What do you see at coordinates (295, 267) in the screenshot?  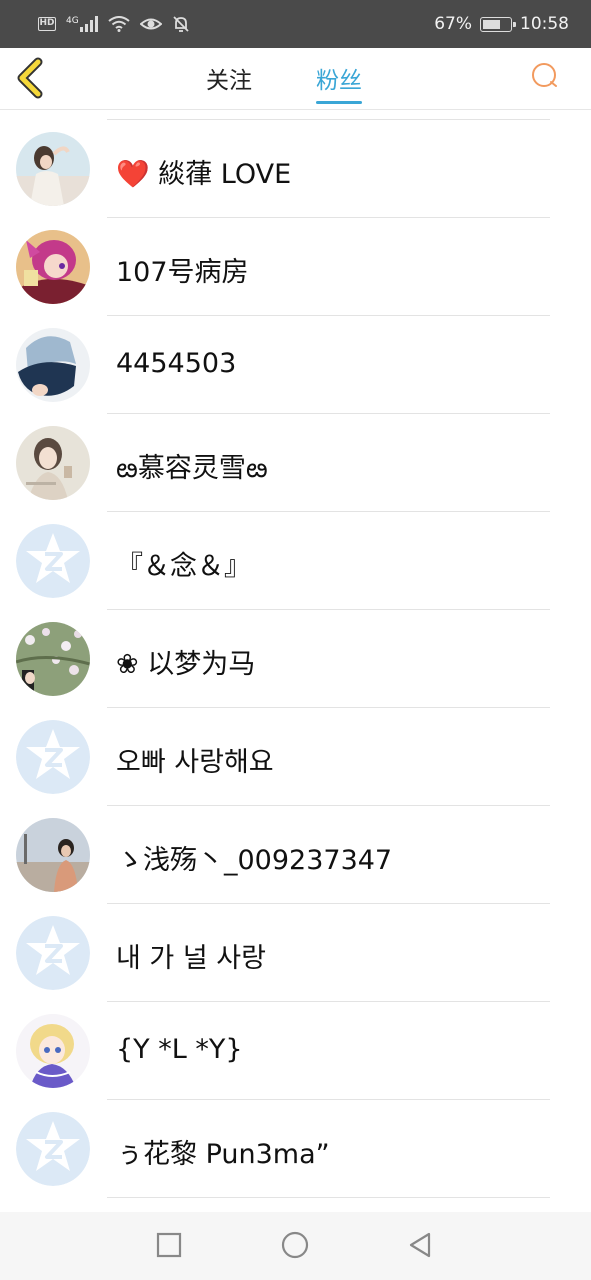 I see `fan-row: 107号病房` at bounding box center [295, 267].